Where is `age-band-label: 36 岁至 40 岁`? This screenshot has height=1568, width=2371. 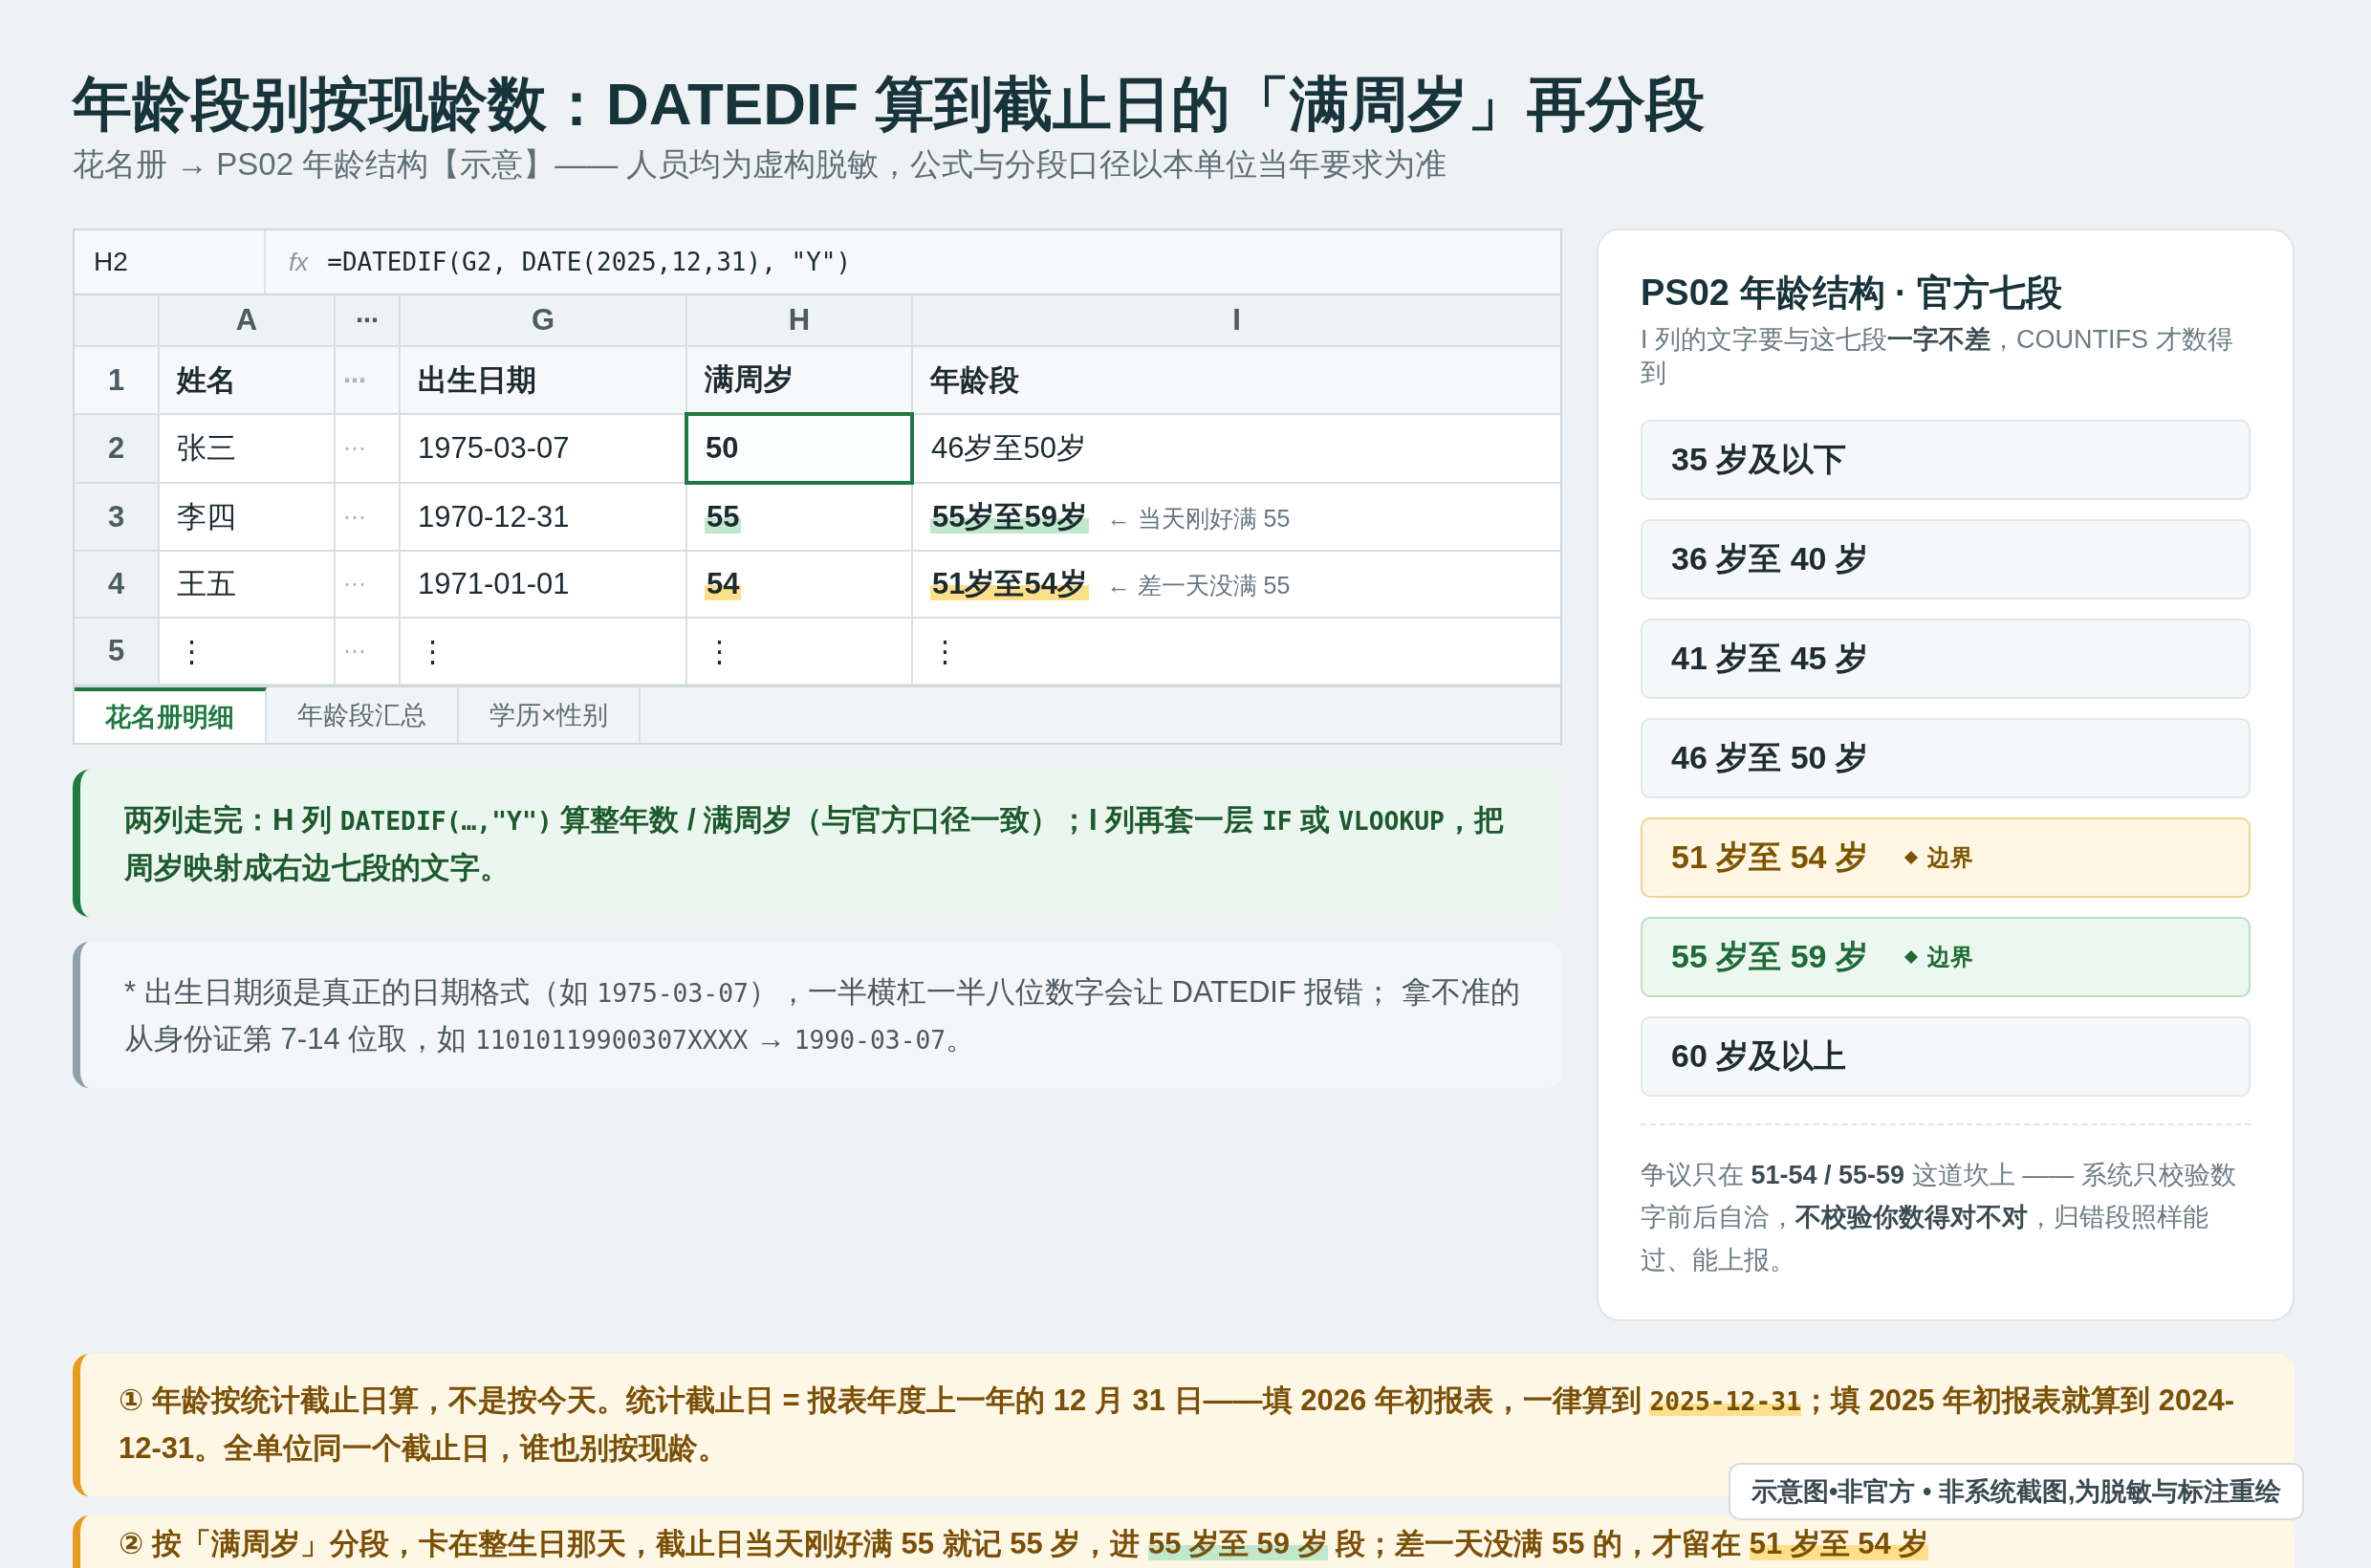
age-band-label: 36 岁至 40 岁 is located at coordinates (1769, 558).